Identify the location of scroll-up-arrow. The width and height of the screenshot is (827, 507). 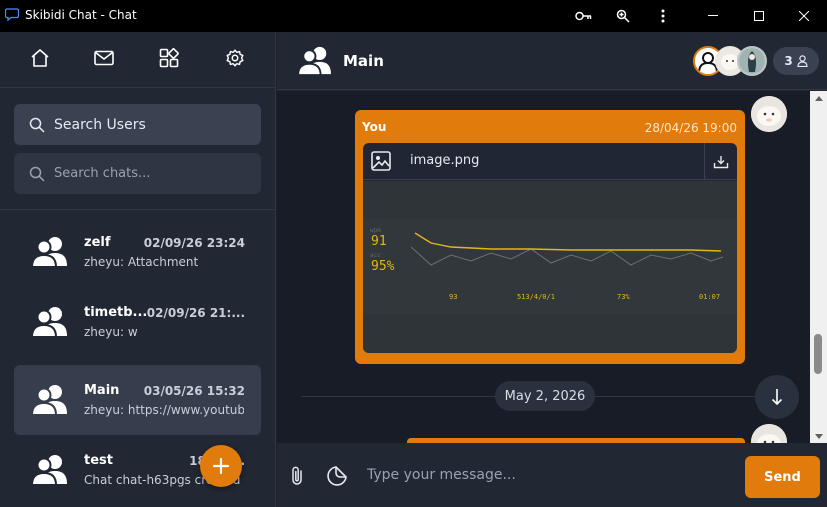
(818, 98).